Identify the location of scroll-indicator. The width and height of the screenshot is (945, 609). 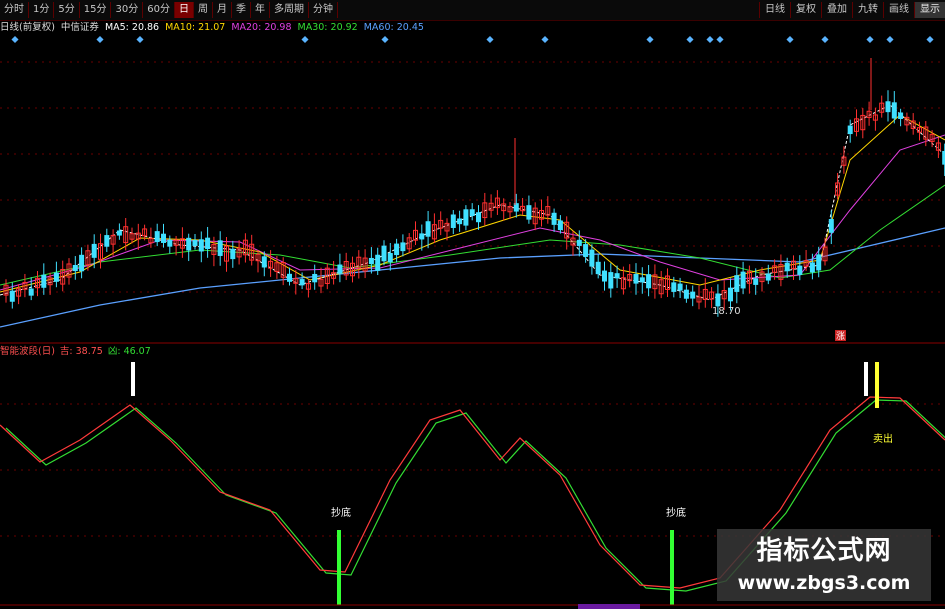
(609, 606).